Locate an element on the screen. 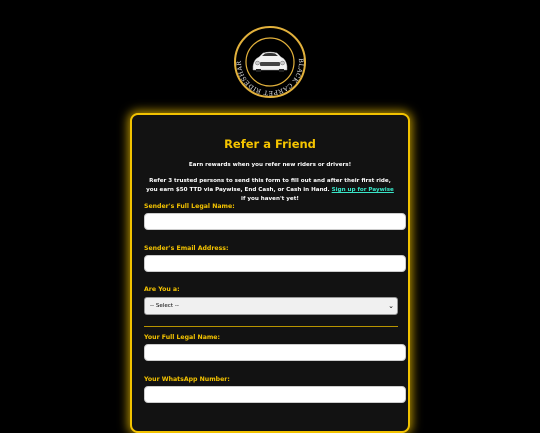 The height and width of the screenshot is (433, 540). section-divider is located at coordinates (271, 326).